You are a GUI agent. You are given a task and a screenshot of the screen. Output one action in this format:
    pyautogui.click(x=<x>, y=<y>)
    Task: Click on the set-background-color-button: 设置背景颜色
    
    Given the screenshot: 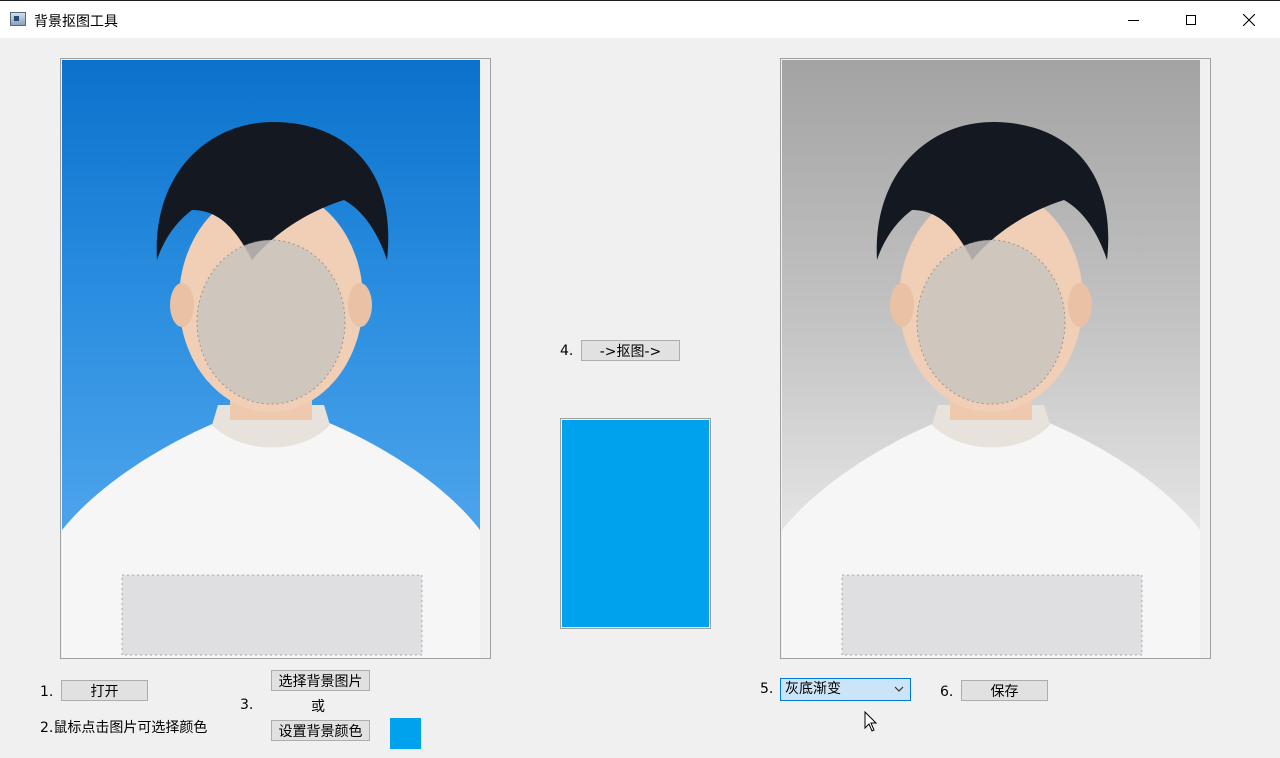 What is the action you would take?
    pyautogui.click(x=320, y=730)
    